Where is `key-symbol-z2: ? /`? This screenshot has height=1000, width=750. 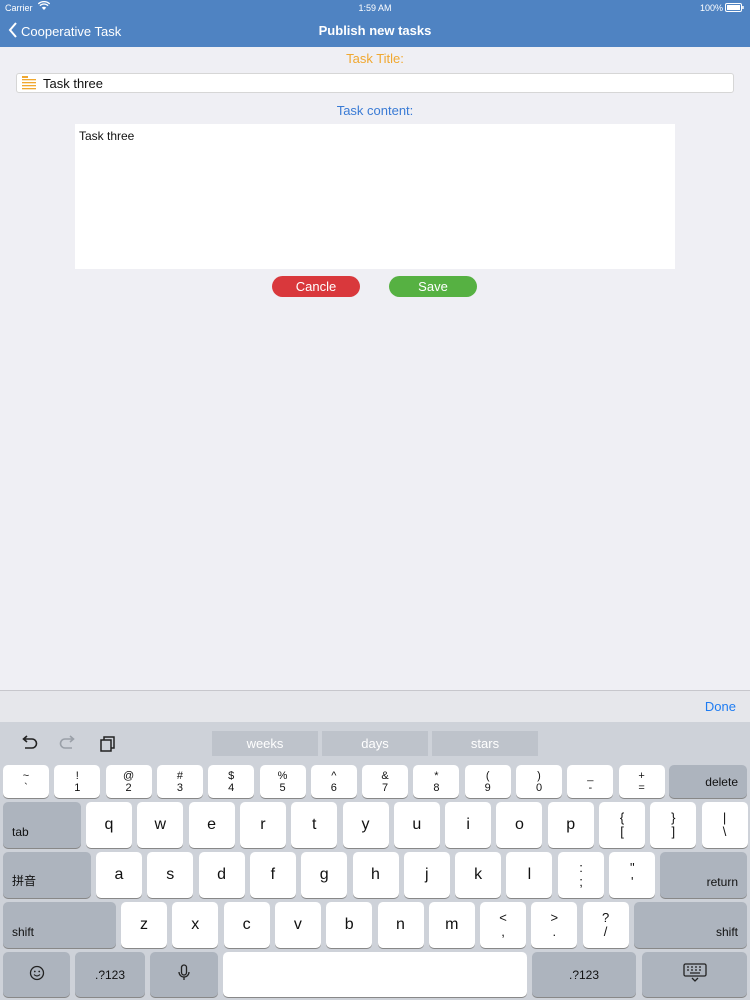
key-symbol-z2: ? / is located at coordinates (605, 925).